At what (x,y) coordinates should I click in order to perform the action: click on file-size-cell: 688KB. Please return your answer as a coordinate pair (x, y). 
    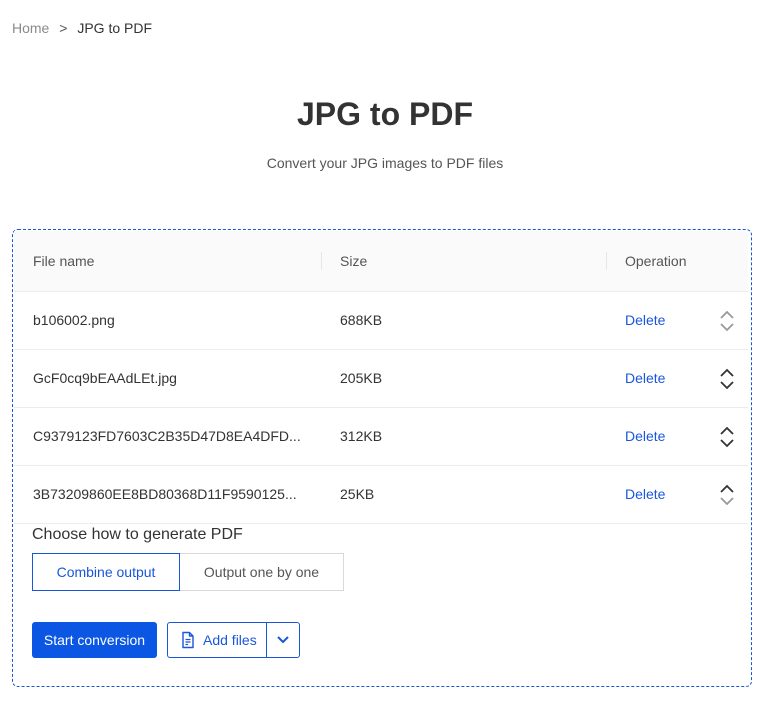
    Looking at the image, I should click on (361, 320).